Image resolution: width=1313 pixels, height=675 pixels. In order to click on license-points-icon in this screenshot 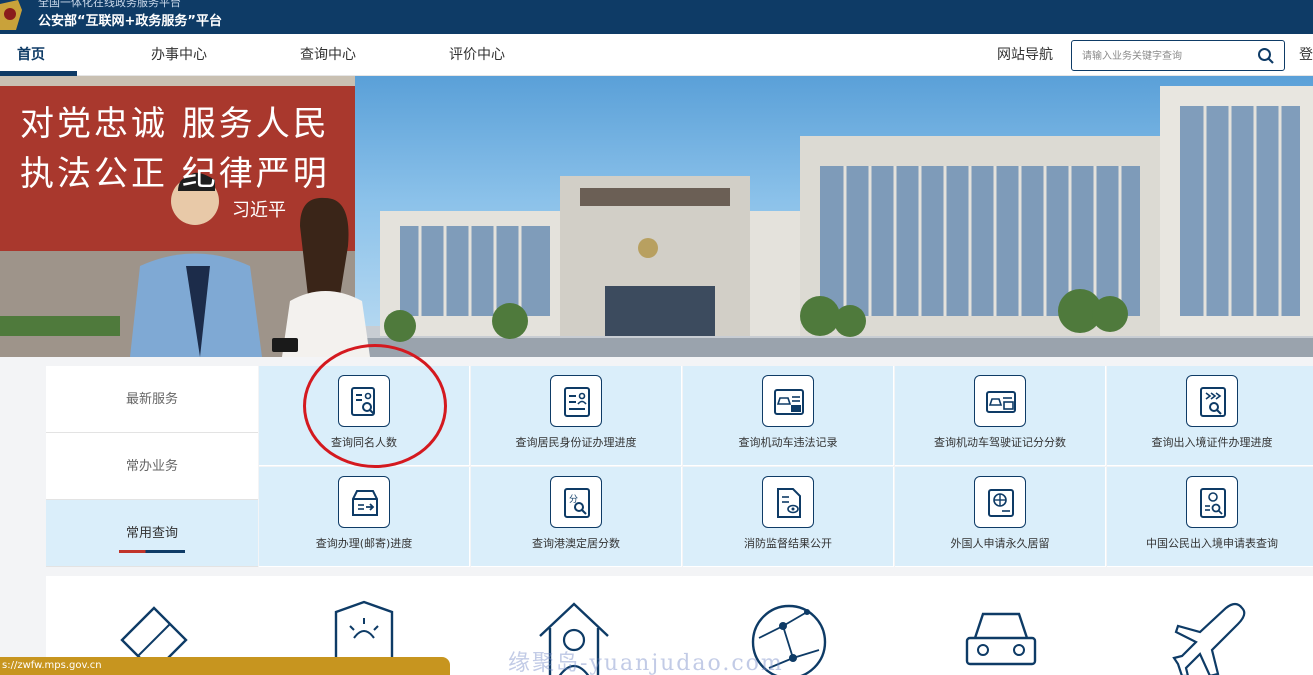, I will do `click(1000, 401)`.